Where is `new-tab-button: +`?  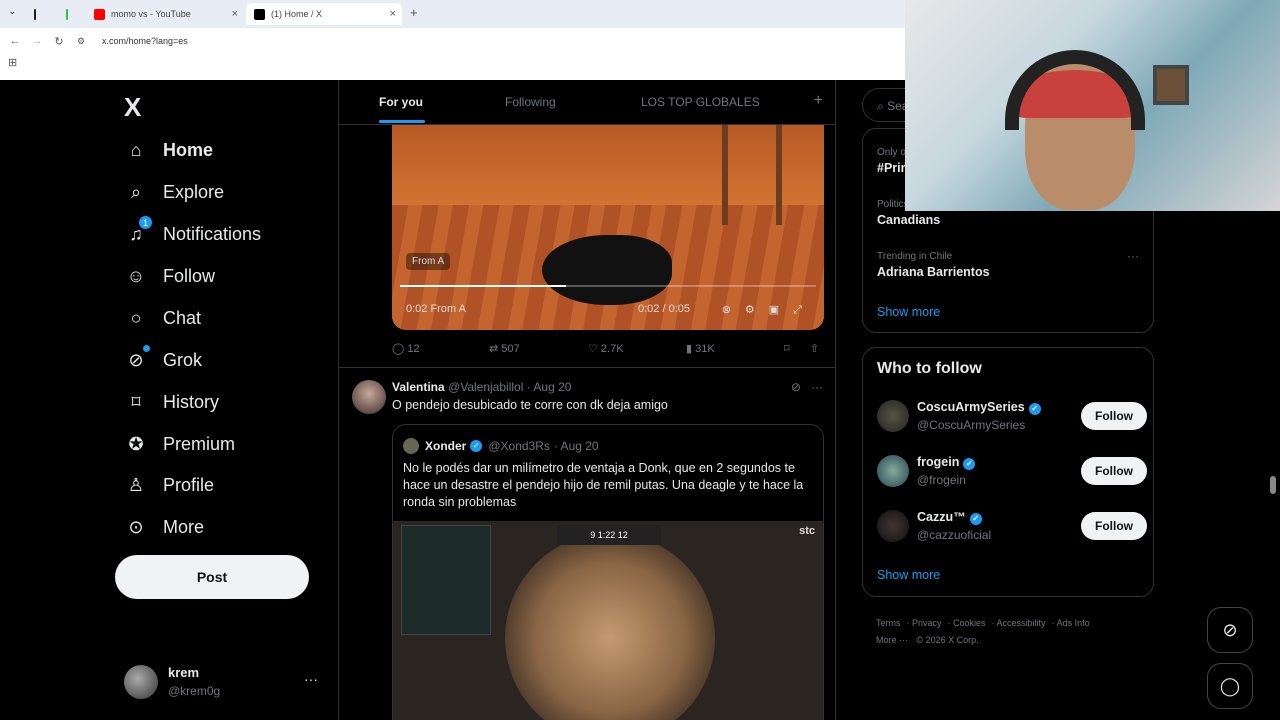 new-tab-button: + is located at coordinates (414, 12).